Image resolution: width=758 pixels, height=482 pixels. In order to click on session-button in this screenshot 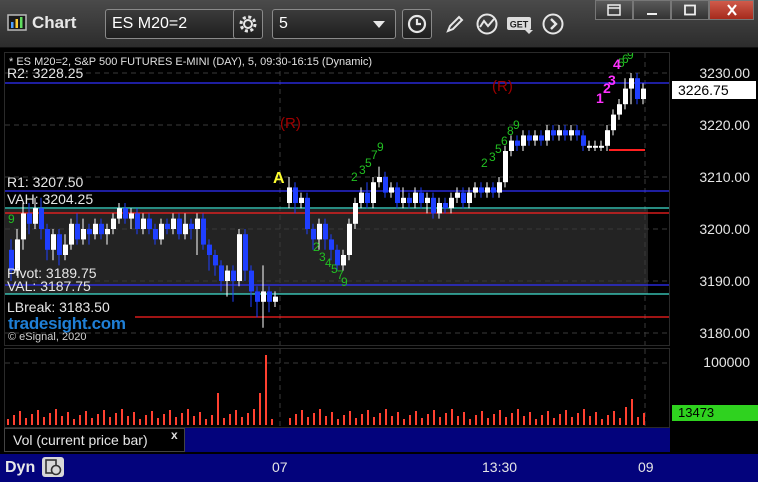, I will do `click(53, 467)`.